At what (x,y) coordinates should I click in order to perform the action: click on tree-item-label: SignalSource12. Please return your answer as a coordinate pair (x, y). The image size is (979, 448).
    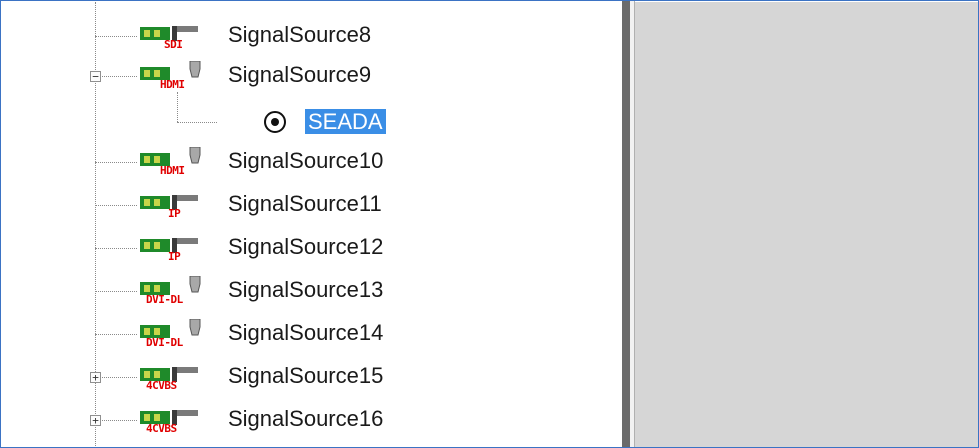
    Looking at the image, I should click on (305, 247).